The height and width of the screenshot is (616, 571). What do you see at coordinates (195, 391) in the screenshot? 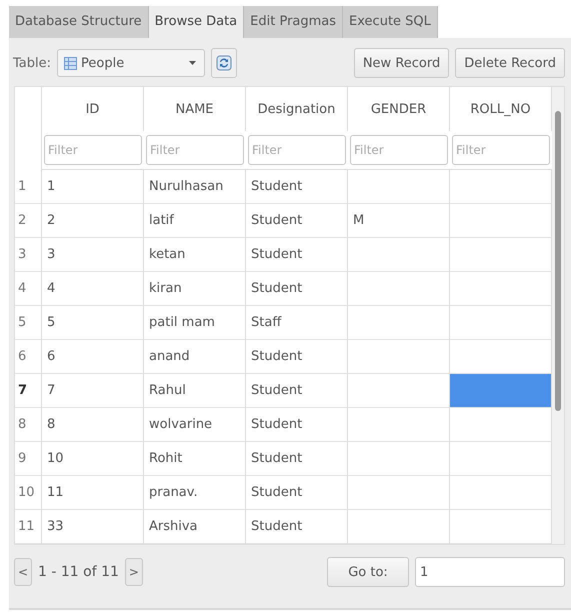
I see `table-cell: Rahul` at bounding box center [195, 391].